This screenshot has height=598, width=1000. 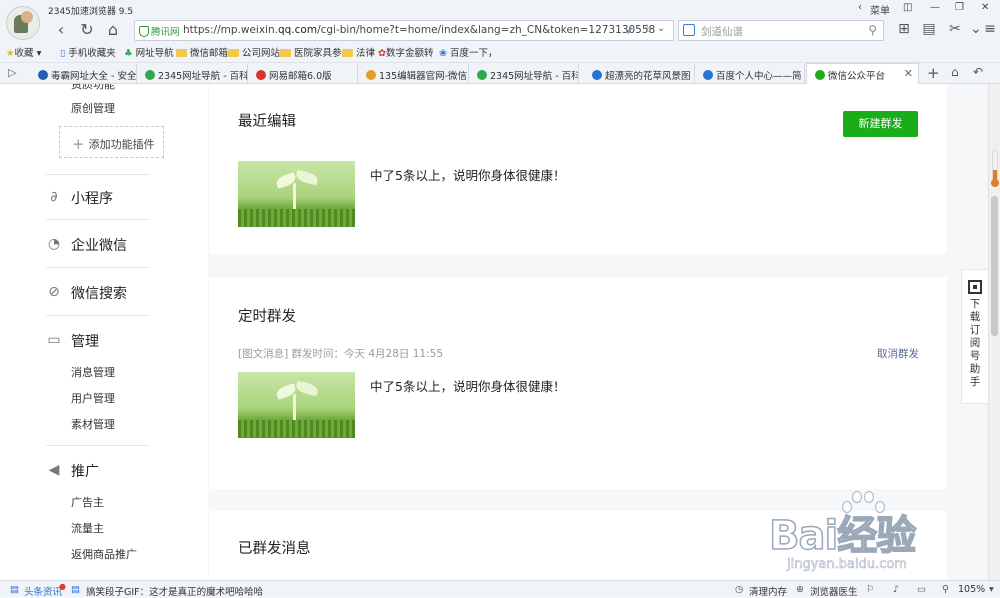 What do you see at coordinates (202, 52) in the screenshot?
I see `bookmark-folder-mail: 微信邮箱` at bounding box center [202, 52].